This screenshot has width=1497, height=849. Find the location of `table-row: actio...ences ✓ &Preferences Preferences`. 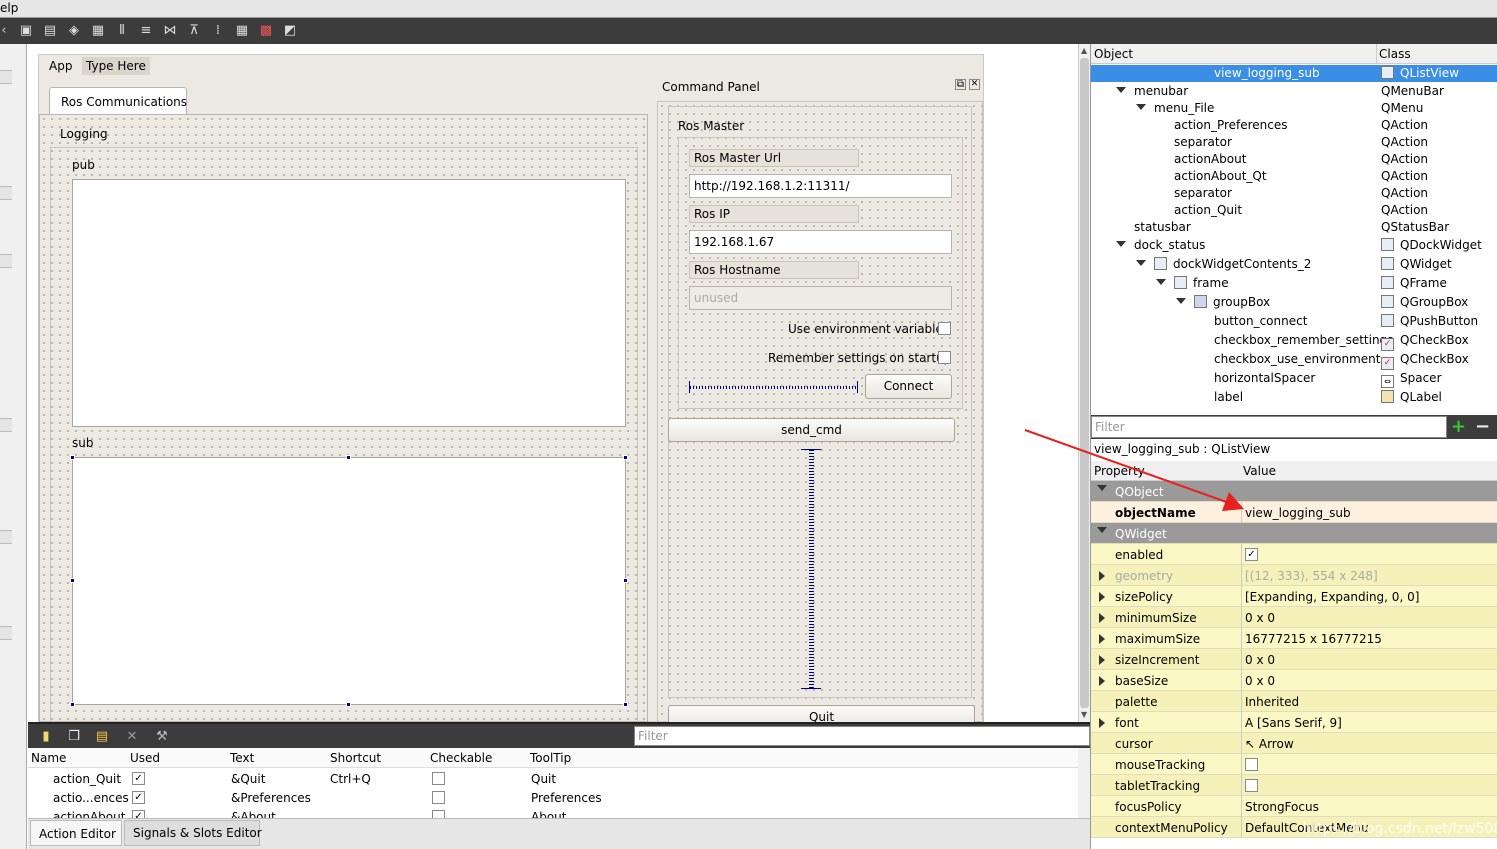

table-row: actio...ences ✓ &Preferences Preferences is located at coordinates (553, 797).